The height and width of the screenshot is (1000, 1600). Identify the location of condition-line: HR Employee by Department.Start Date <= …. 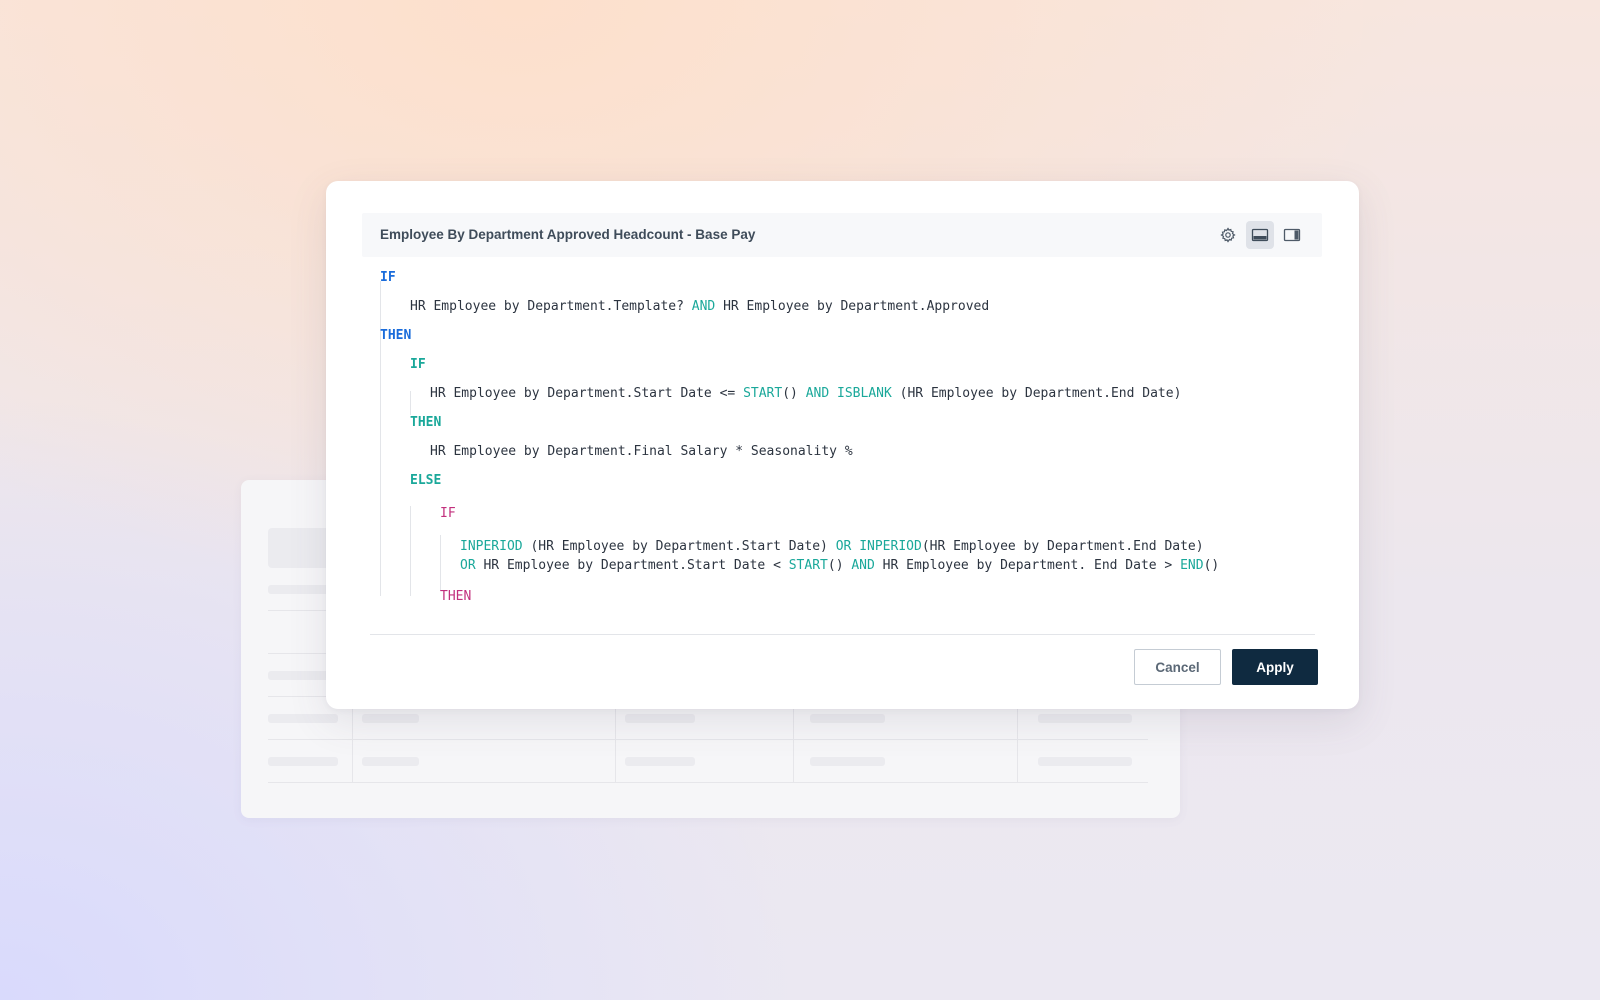
(805, 393).